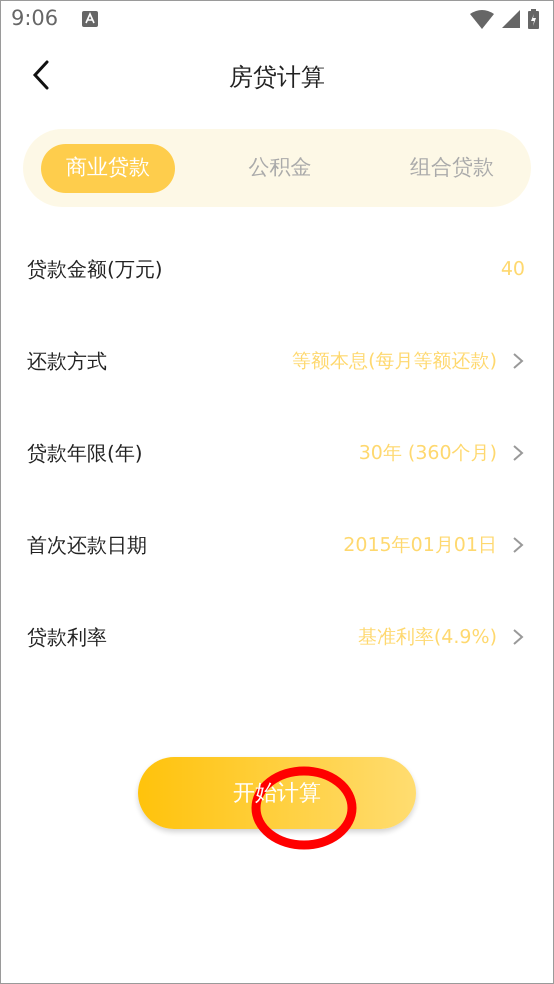 This screenshot has height=984, width=554. I want to click on battery-icon, so click(533, 19).